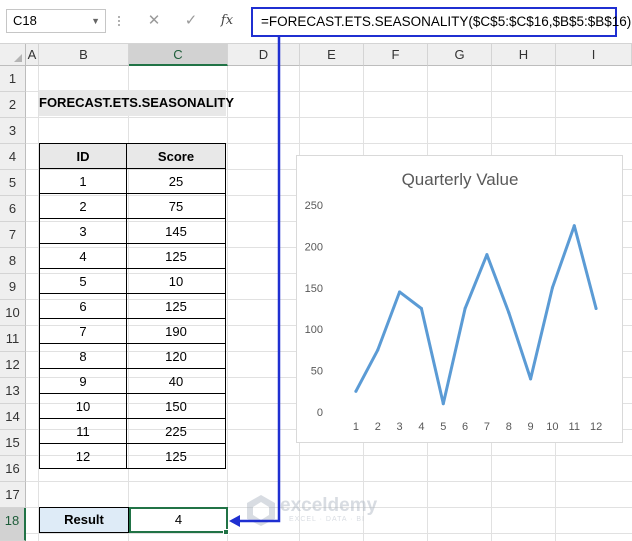  What do you see at coordinates (356, 427) in the screenshot?
I see `x-tick-label: 1` at bounding box center [356, 427].